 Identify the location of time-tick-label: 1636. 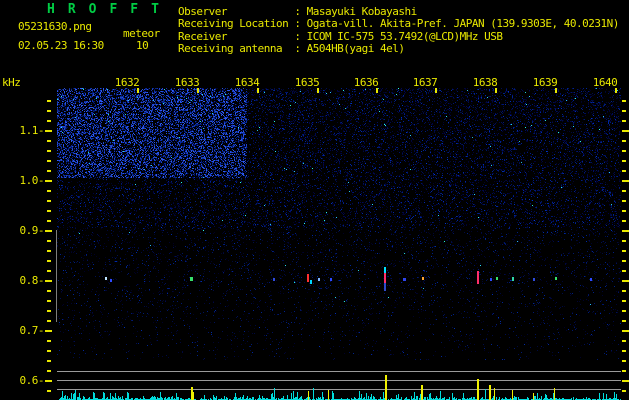
(366, 82).